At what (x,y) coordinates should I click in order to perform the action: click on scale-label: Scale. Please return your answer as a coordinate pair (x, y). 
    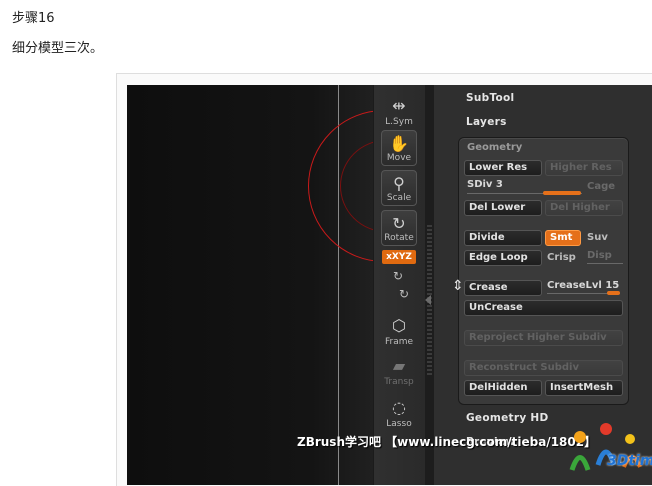
    Looking at the image, I should click on (399, 198).